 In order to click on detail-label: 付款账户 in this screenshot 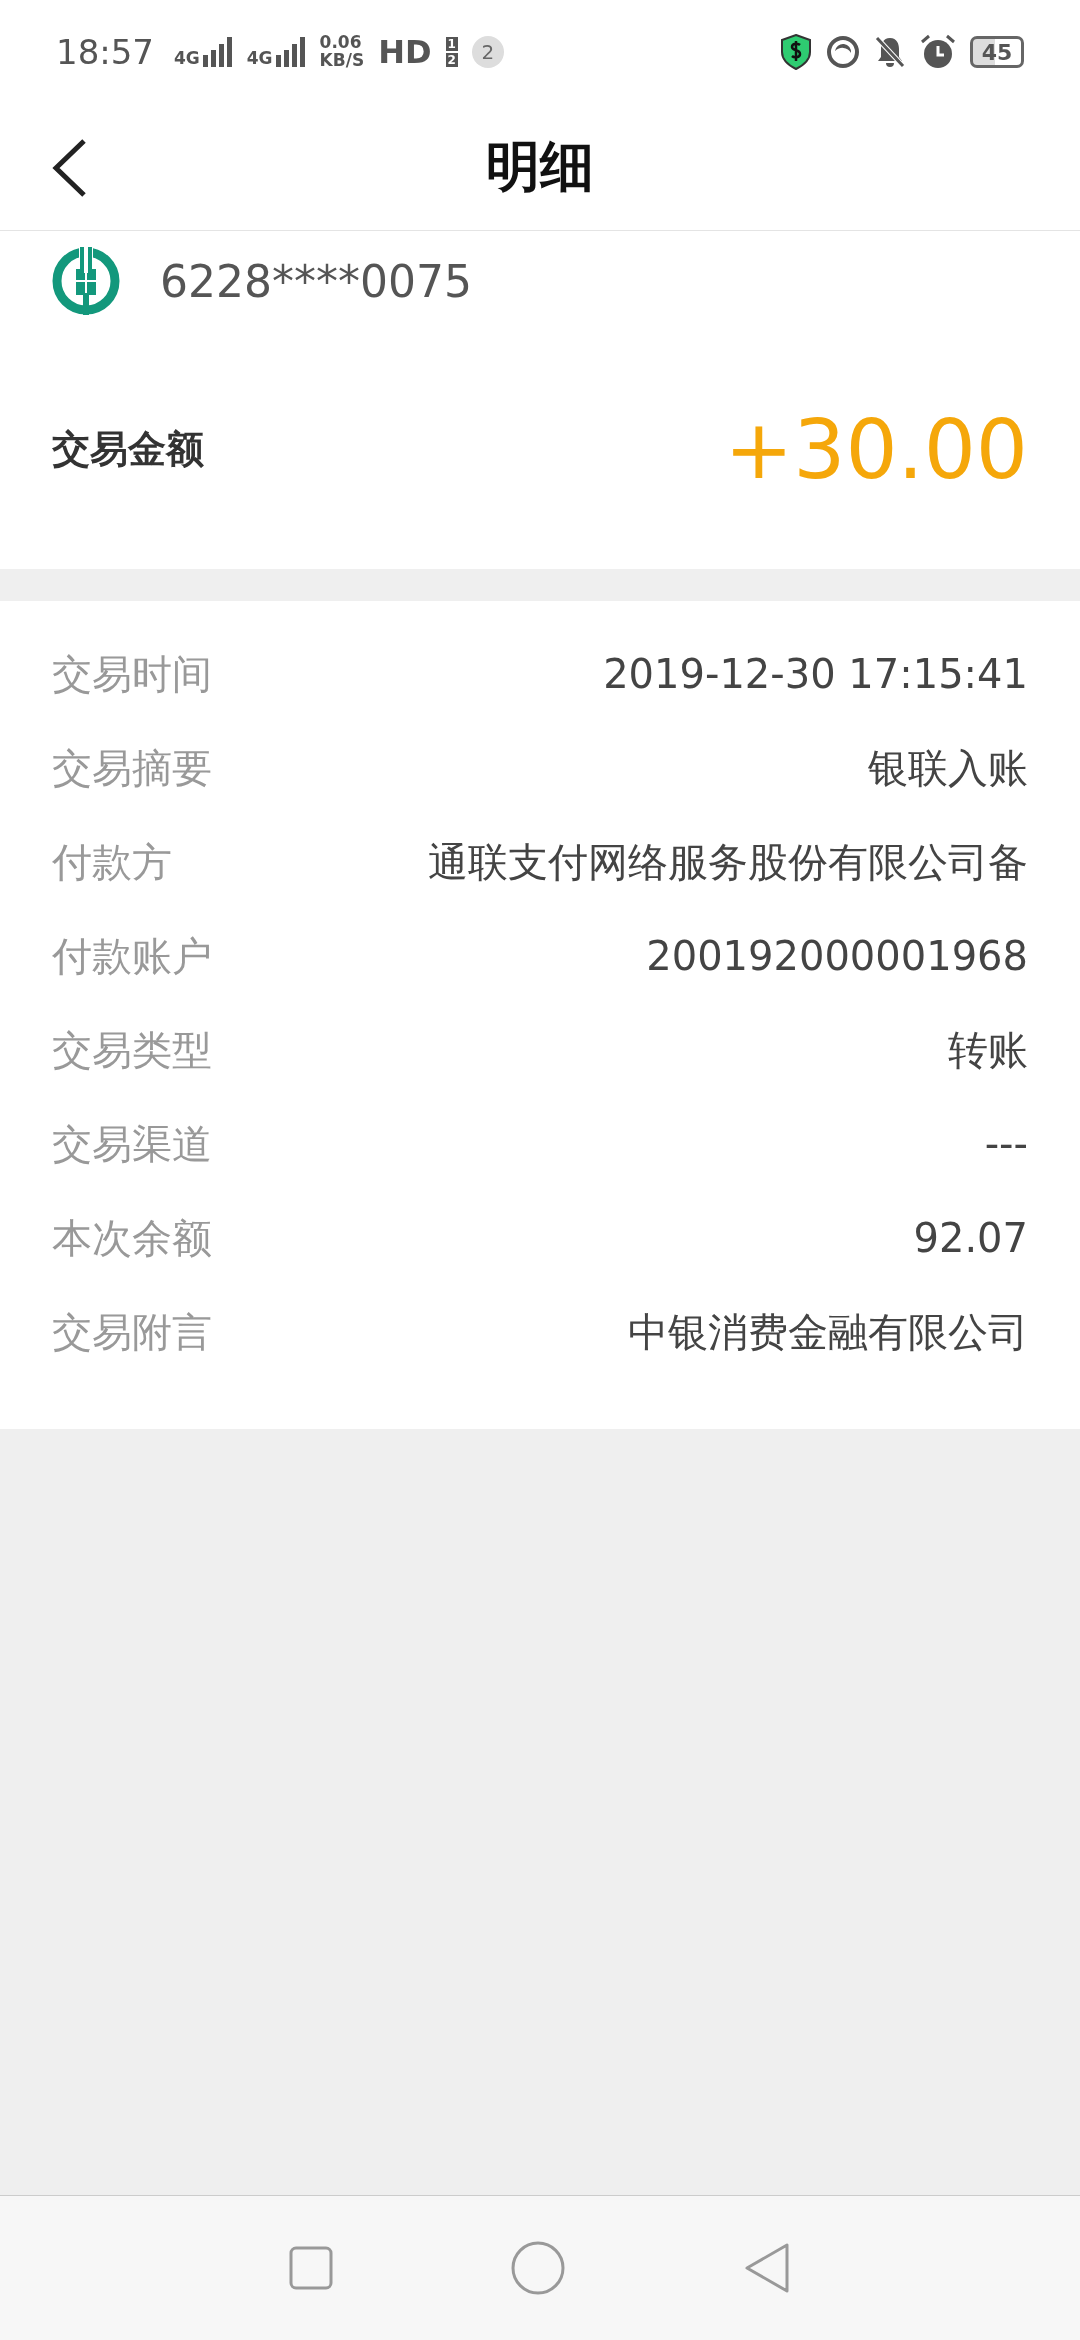, I will do `click(132, 956)`.